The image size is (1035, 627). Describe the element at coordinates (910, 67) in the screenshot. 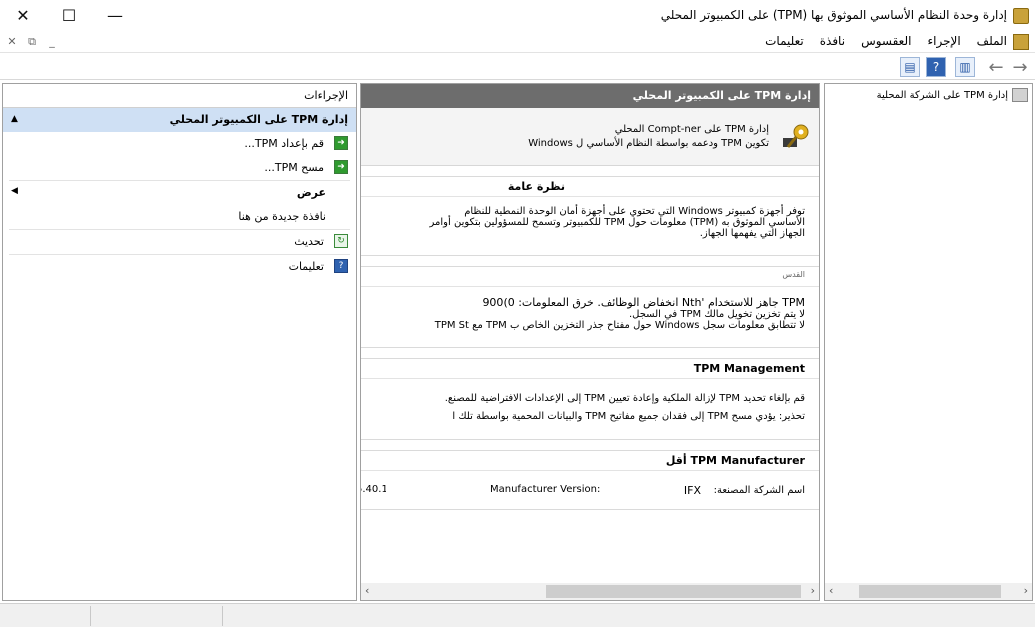

I see `show-hide-action-pane-icon: ▤` at that location.